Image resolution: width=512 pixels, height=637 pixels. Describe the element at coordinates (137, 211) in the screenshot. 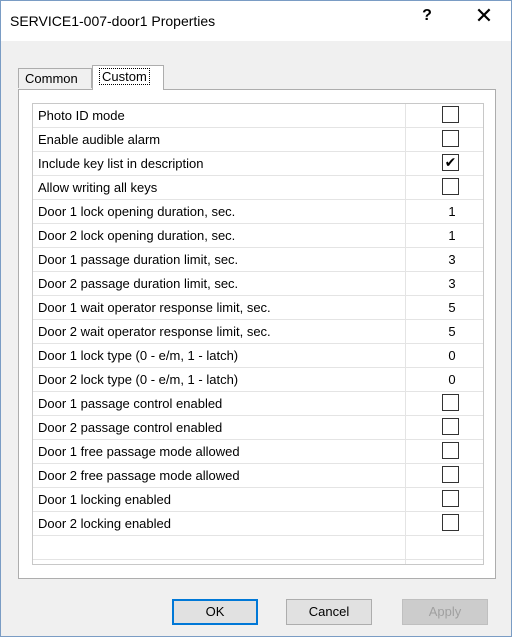

I see `property-label: Door 1 lock opening duration, sec.` at that location.